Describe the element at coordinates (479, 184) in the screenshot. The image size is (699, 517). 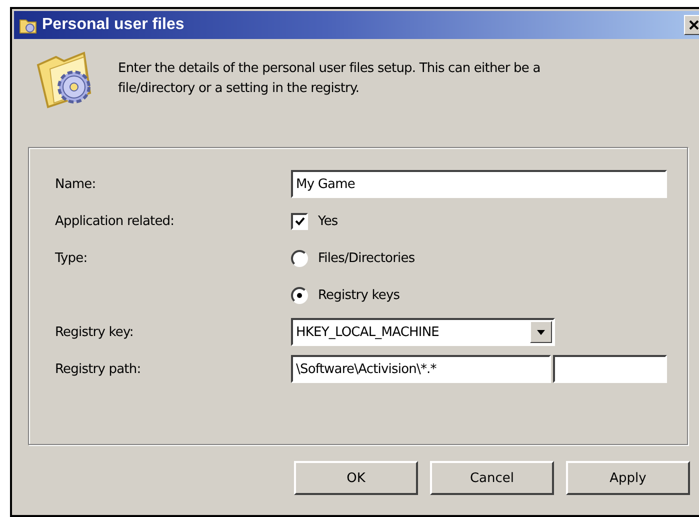
I see `name-field: My Game` at that location.